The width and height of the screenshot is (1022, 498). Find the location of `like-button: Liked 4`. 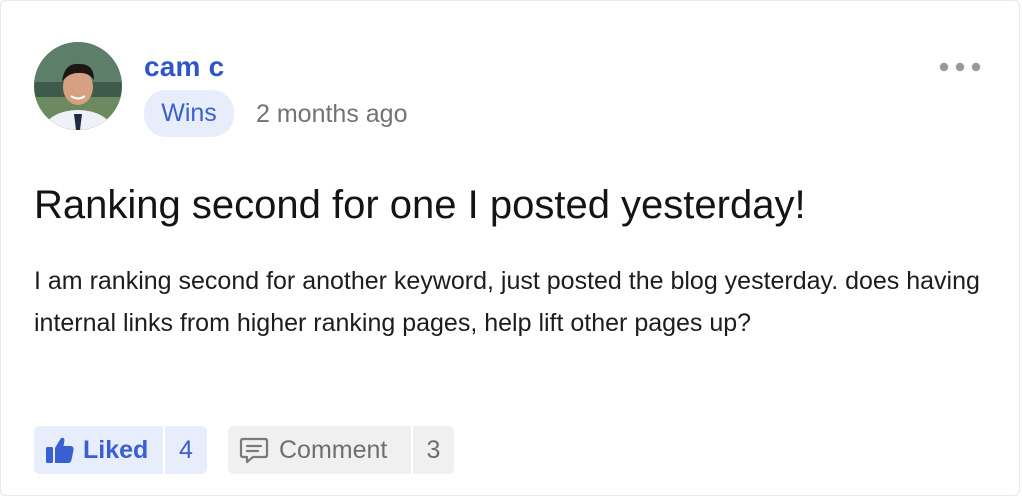

like-button: Liked 4 is located at coordinates (120, 450).